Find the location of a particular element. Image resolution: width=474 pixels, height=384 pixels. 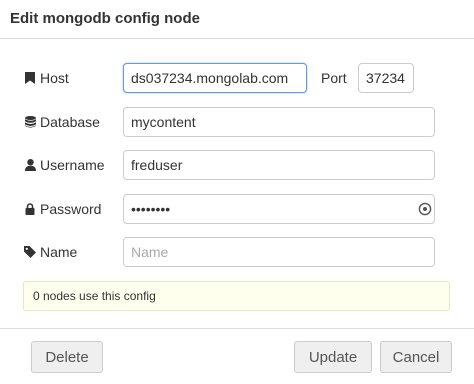

dialog-footer: Delete Update Cancel is located at coordinates (237, 356).